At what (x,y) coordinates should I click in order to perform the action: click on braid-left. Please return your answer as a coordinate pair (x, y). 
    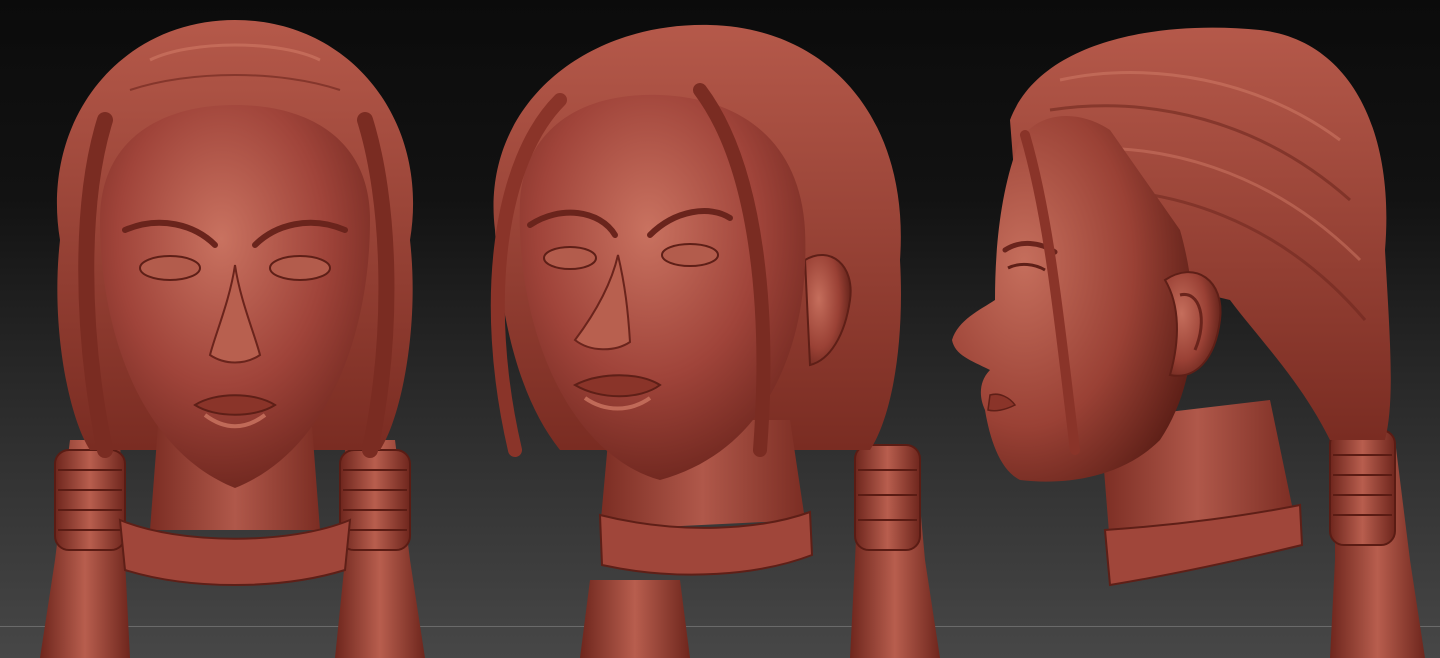
    Looking at the image, I should click on (85, 549).